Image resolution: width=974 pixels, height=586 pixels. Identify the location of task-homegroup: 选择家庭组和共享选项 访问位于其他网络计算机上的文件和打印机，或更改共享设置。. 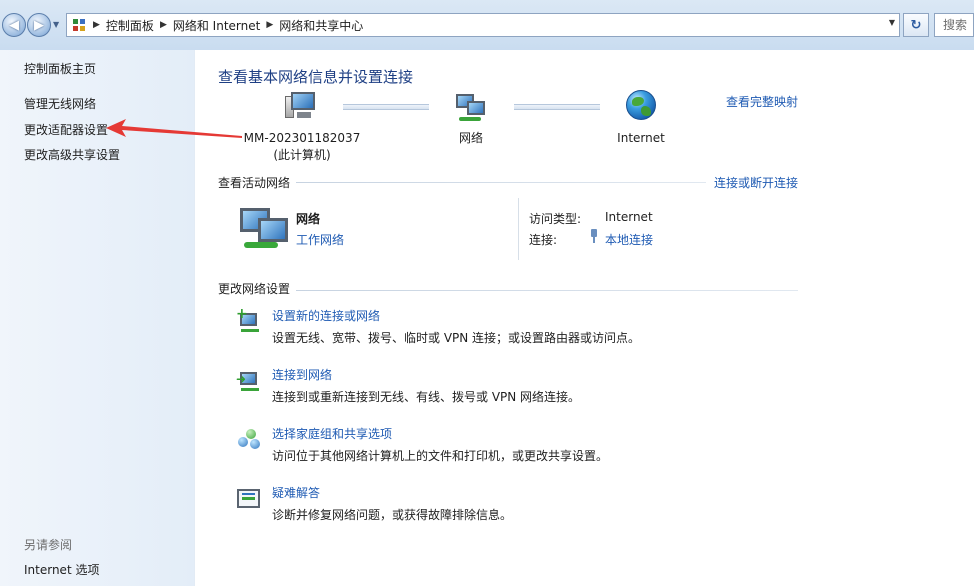
(536, 447).